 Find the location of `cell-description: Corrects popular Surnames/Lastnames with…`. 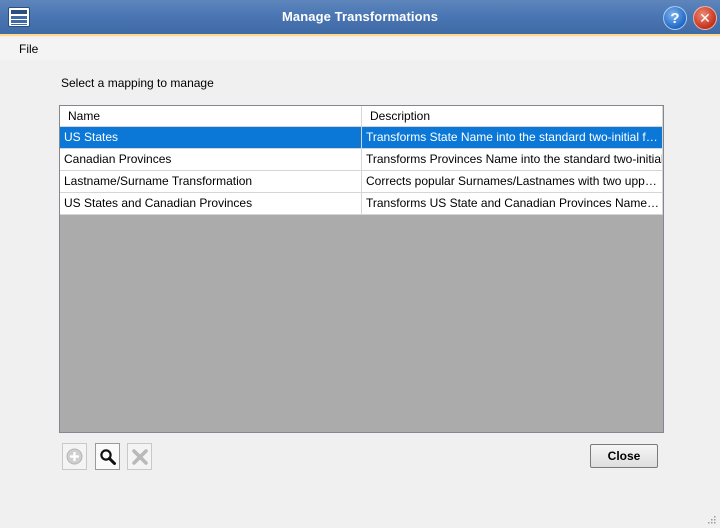

cell-description: Corrects popular Surnames/Lastnames with… is located at coordinates (512, 181).